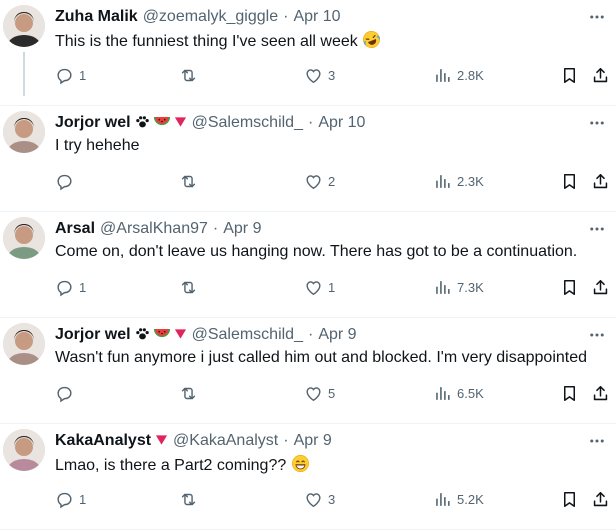 This screenshot has width=616, height=530. What do you see at coordinates (154, 229) in the screenshot?
I see `user-handle: @ArsalKhan97` at bounding box center [154, 229].